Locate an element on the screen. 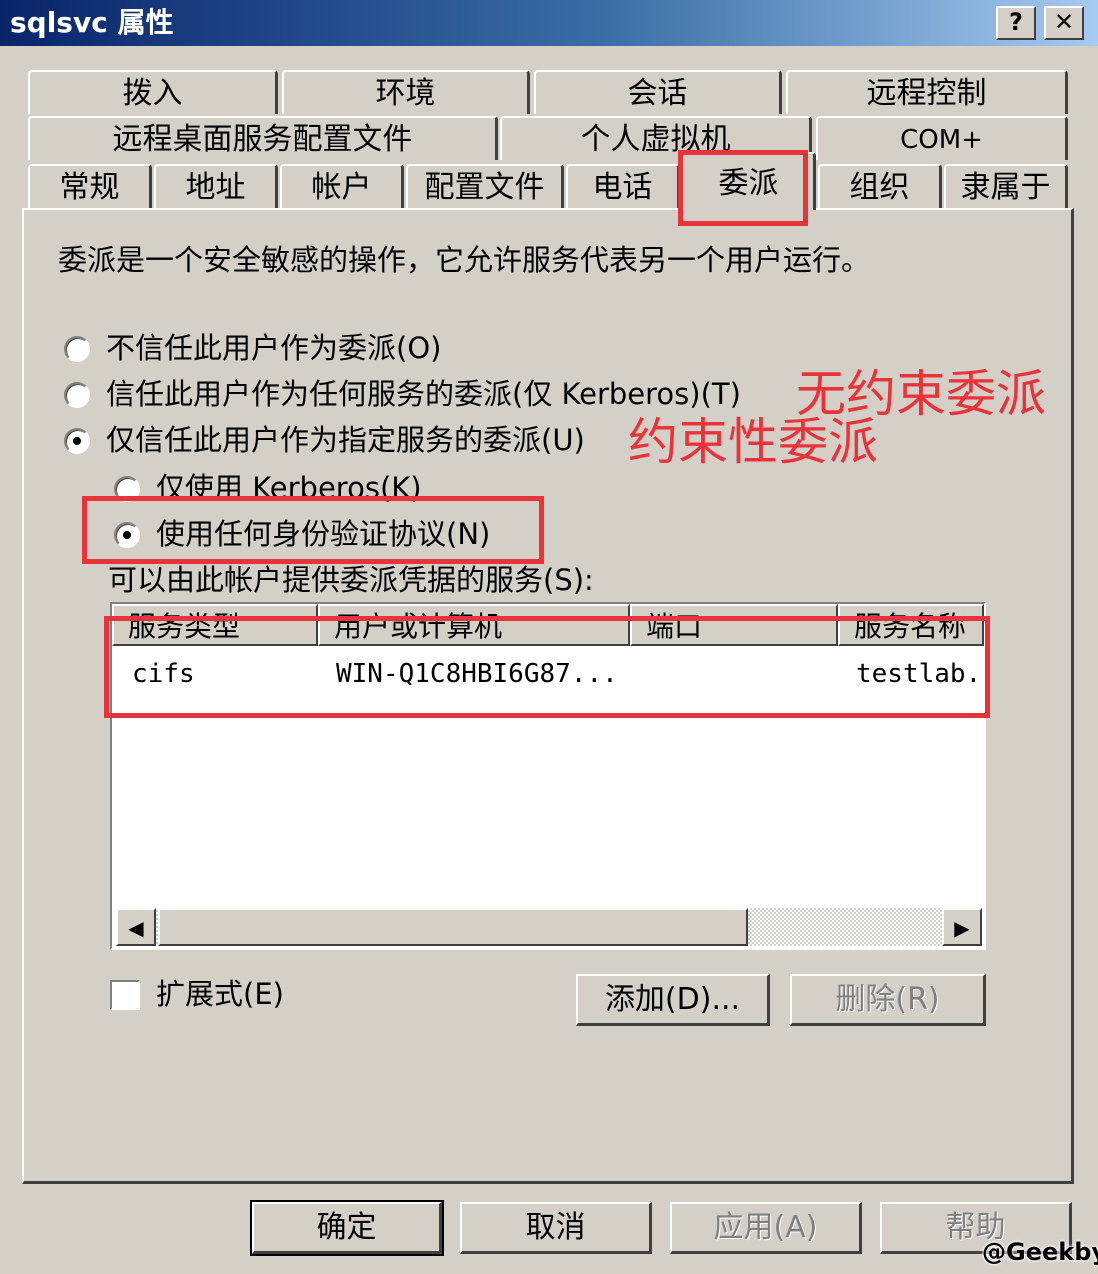 The image size is (1098, 1274). radio-selected-dot is located at coordinates (77, 441).